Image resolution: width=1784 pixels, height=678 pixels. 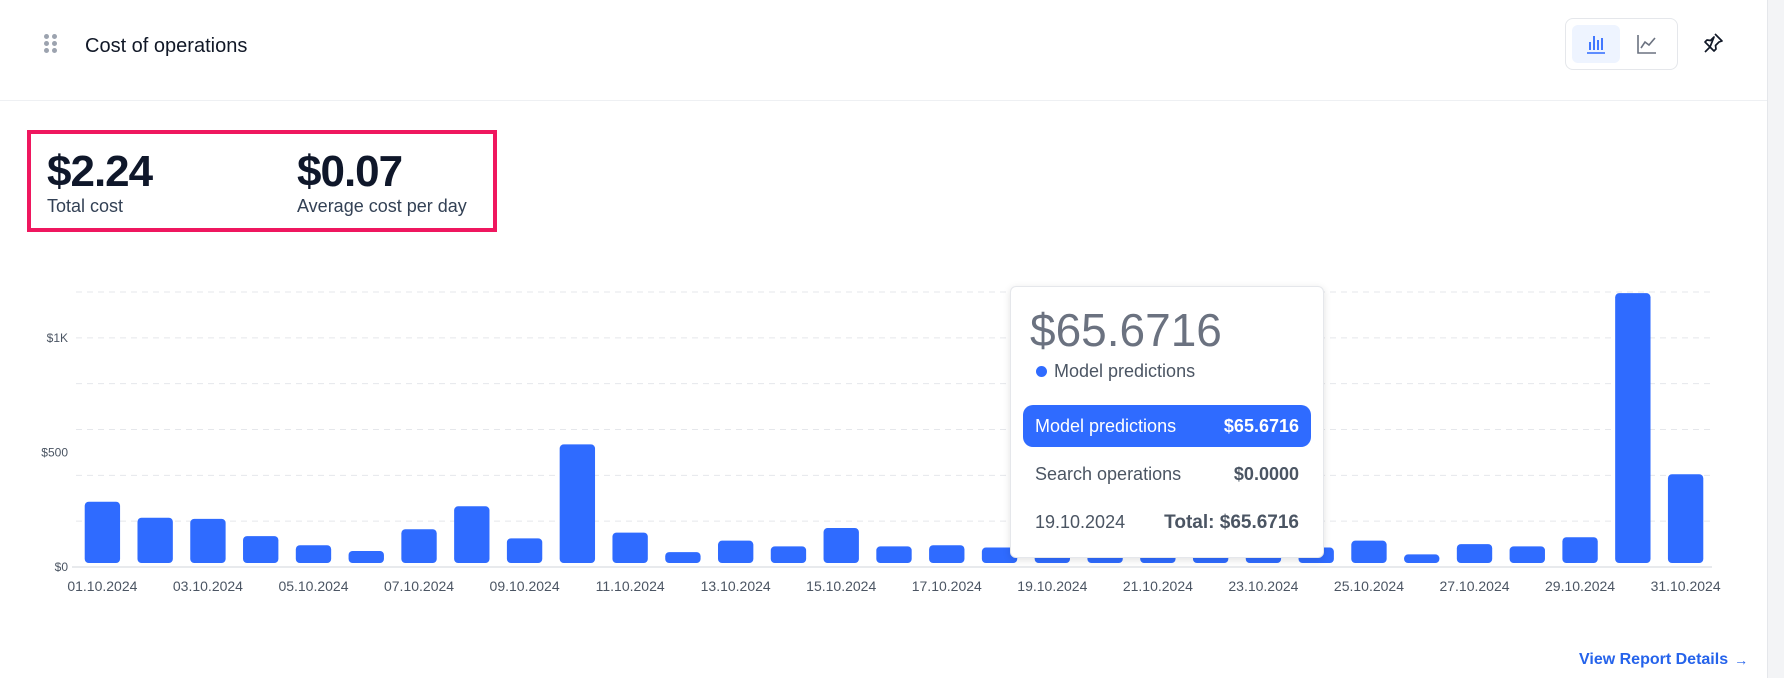 I want to click on bar-chart-button, so click(x=1596, y=44).